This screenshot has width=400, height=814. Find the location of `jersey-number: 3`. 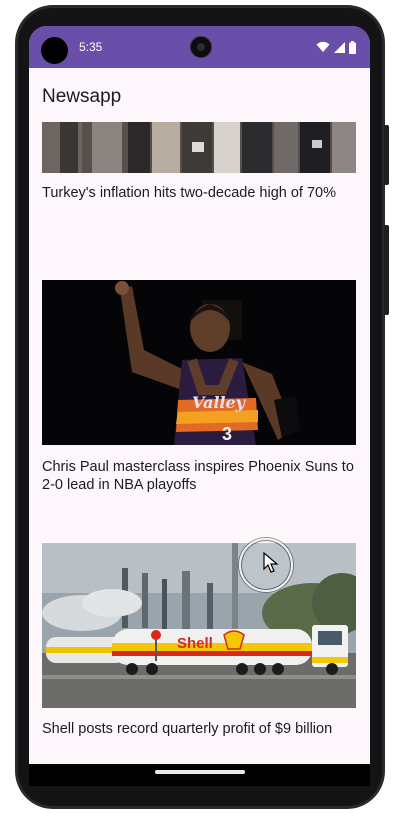

jersey-number: 3 is located at coordinates (227, 434).